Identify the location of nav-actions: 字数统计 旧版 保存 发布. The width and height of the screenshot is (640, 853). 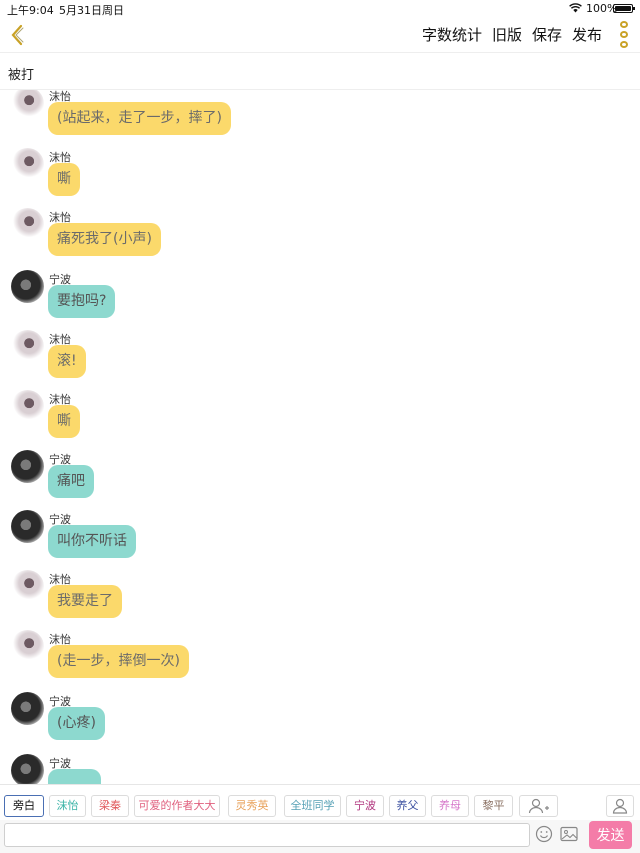
(512, 35).